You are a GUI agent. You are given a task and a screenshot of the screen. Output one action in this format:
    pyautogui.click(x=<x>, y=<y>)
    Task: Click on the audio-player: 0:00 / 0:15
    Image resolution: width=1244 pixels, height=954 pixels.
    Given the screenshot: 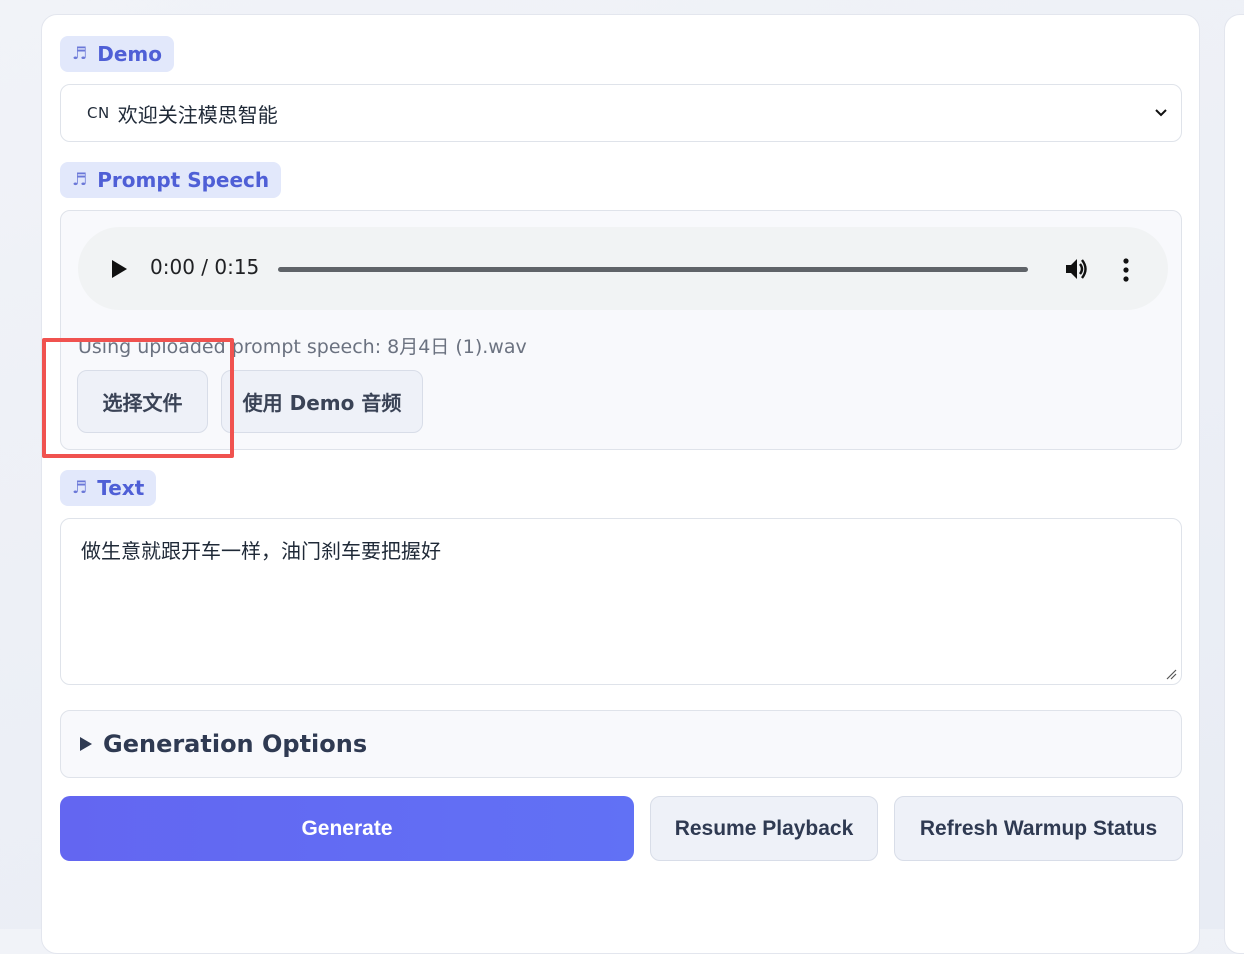 What is the action you would take?
    pyautogui.click(x=623, y=268)
    